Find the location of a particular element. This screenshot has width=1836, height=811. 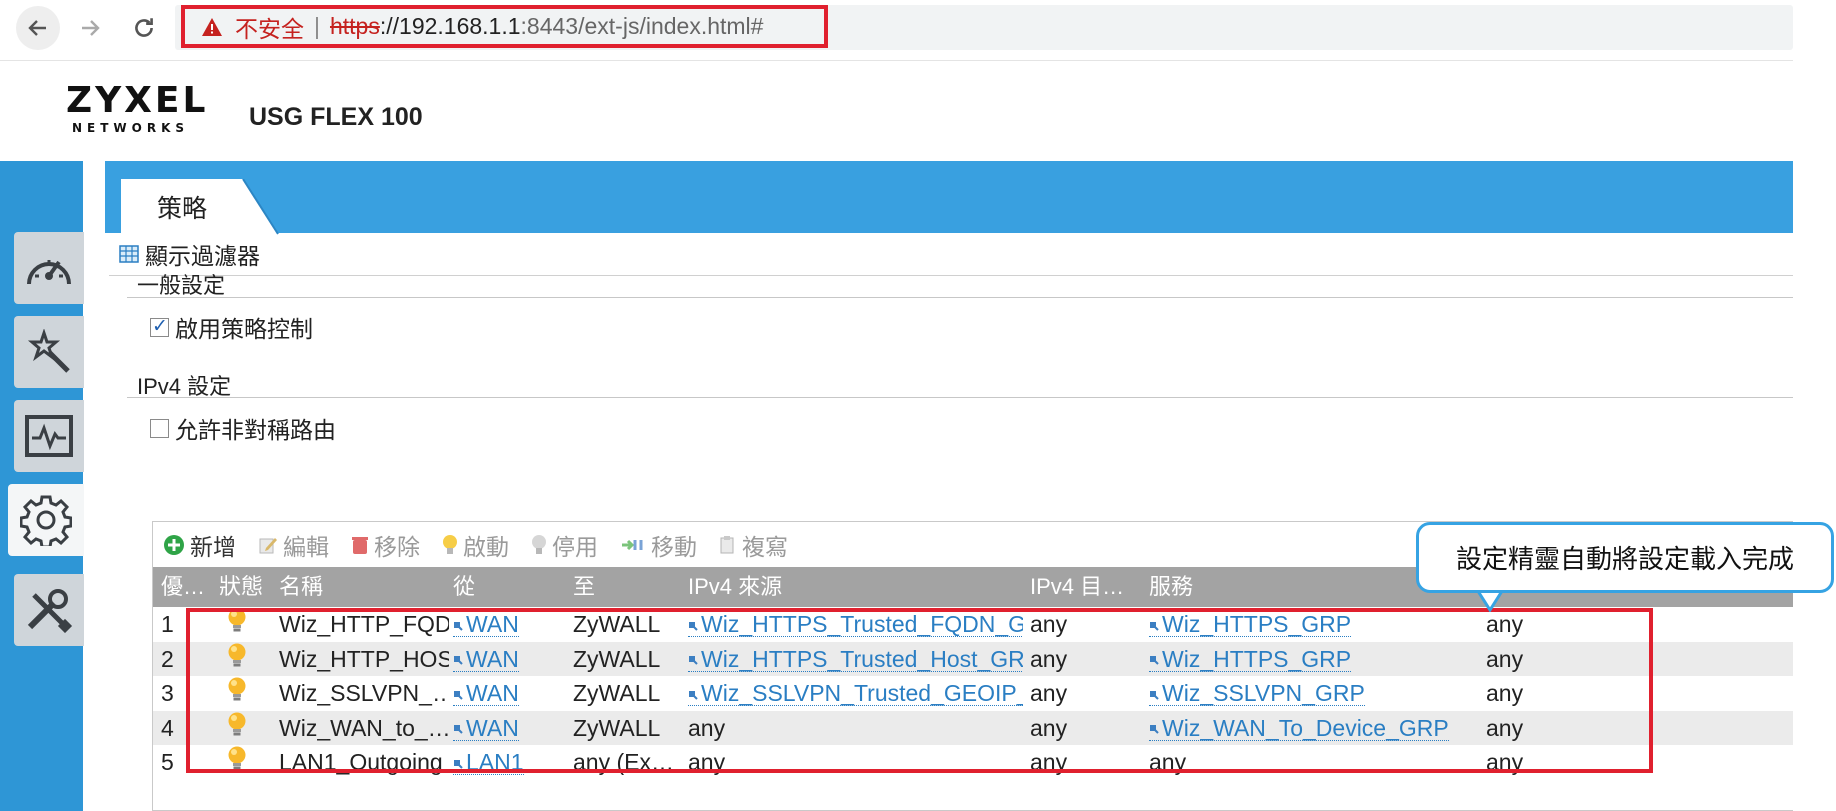

cell-from: LAN1 is located at coordinates (508, 762).